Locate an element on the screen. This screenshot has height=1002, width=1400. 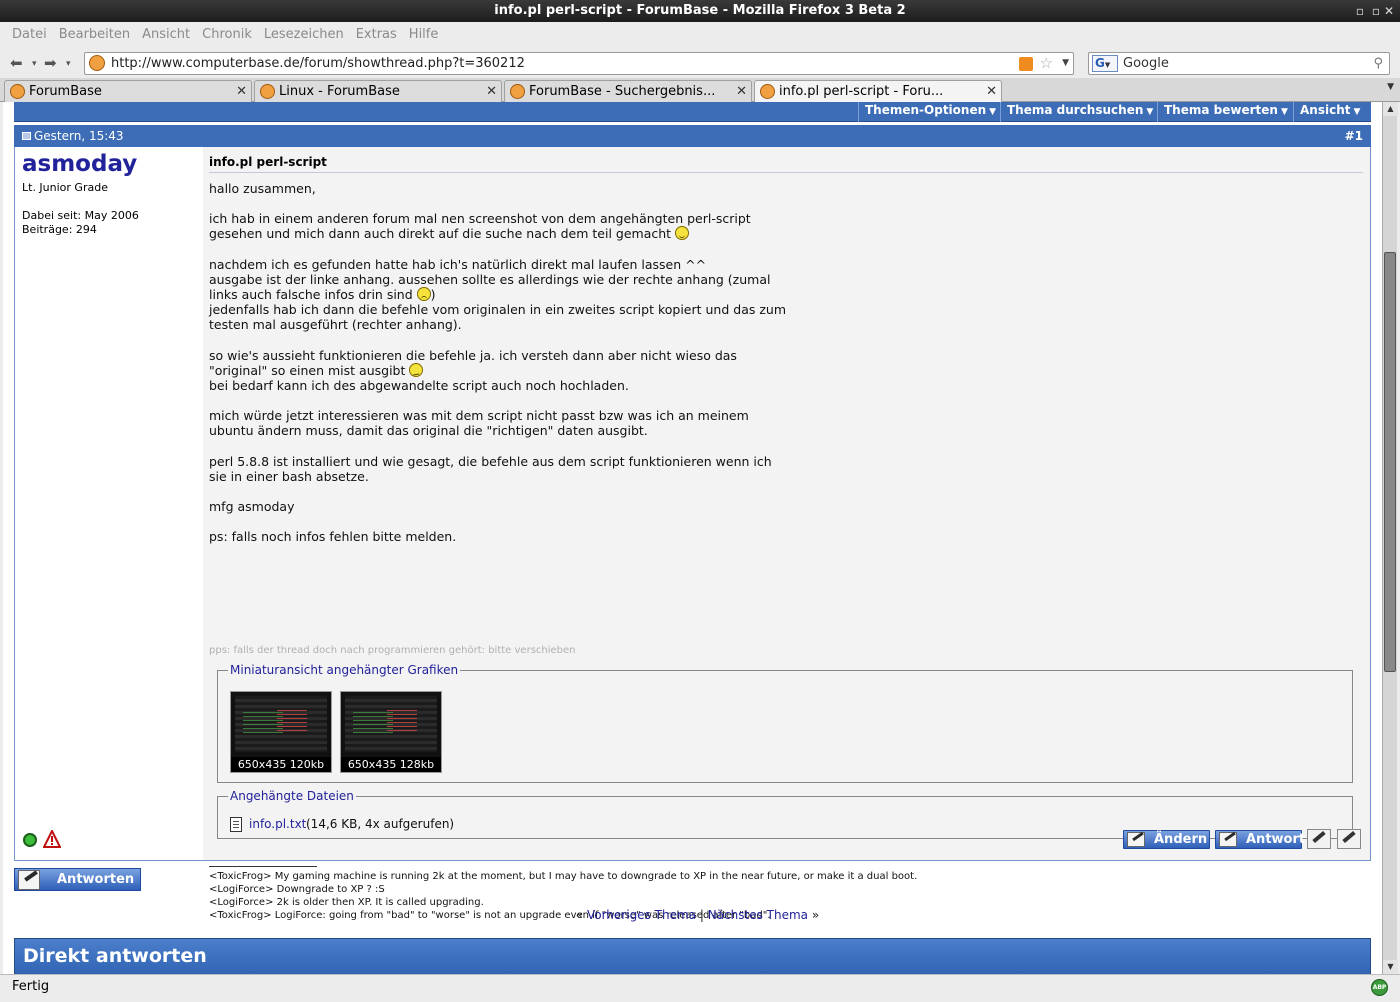
edit-post-button: Ändern is located at coordinates (1166, 839).